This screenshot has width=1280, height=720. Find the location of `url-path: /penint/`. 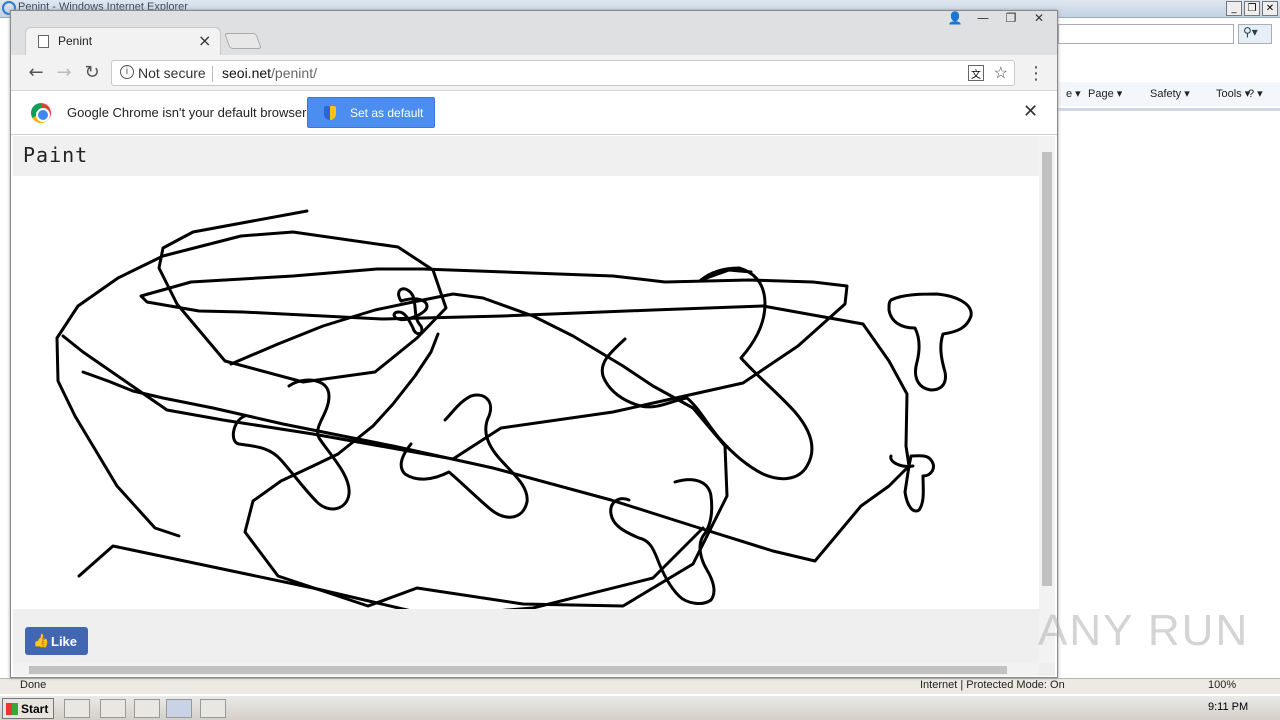

url-path: /penint/ is located at coordinates (294, 73).